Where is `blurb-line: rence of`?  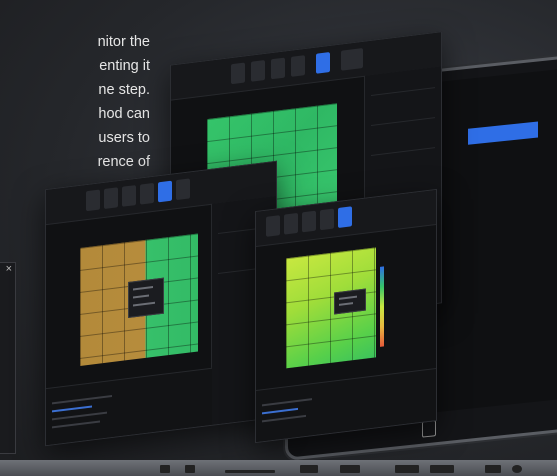 blurb-line: rence of is located at coordinates (123, 162).